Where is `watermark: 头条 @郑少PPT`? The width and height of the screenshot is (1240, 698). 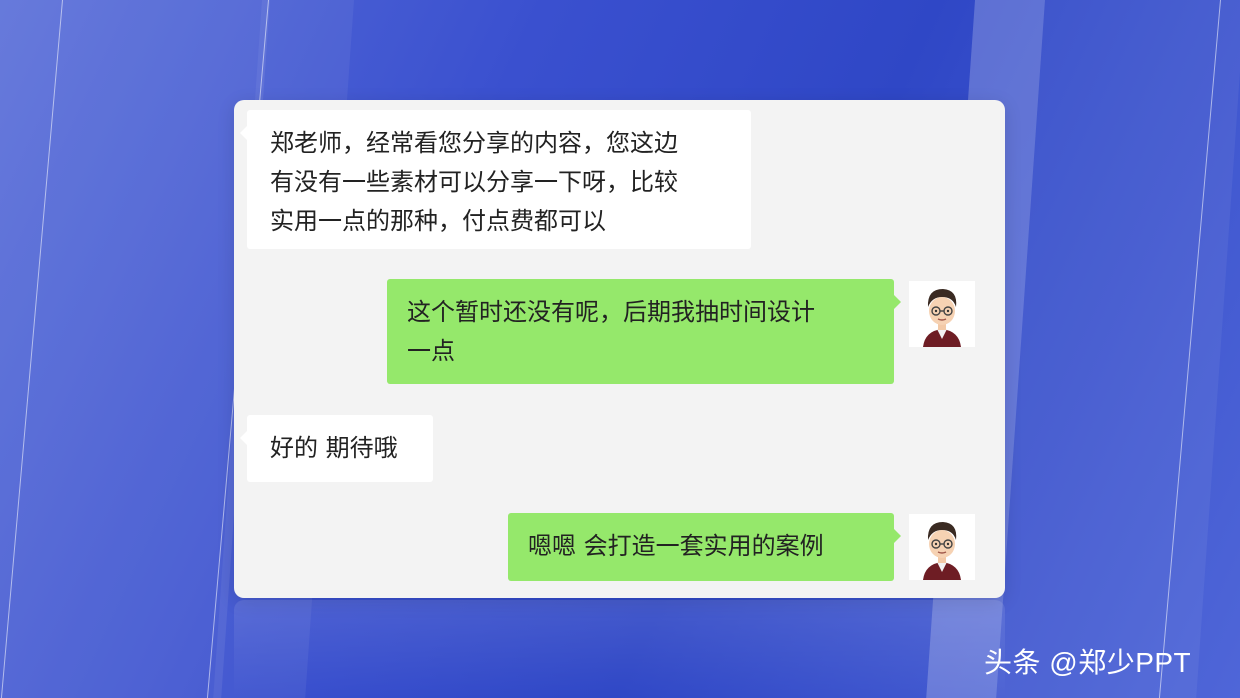
watermark: 头条 @郑少PPT is located at coordinates (1088, 662).